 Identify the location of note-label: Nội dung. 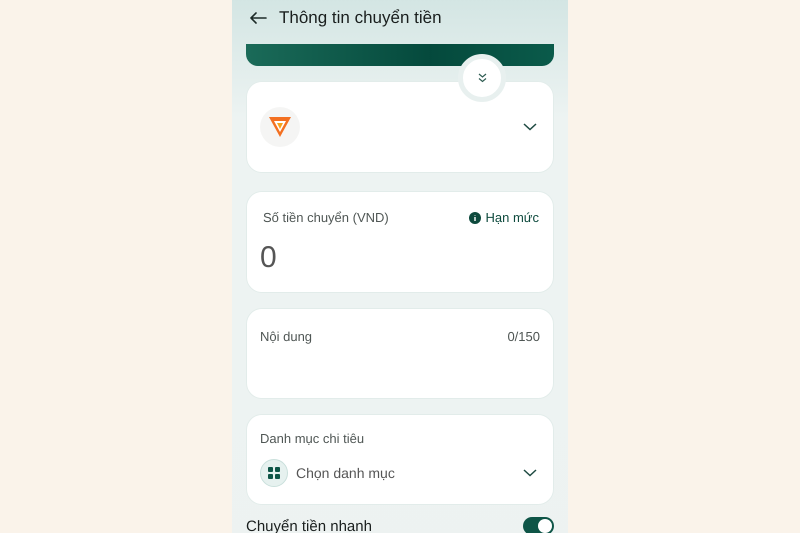
(286, 336).